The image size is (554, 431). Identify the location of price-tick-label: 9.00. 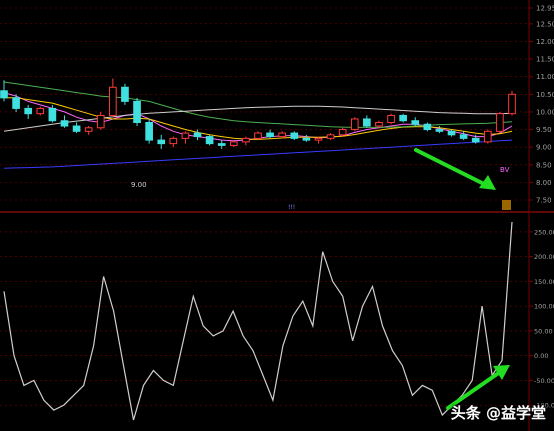
(544, 148).